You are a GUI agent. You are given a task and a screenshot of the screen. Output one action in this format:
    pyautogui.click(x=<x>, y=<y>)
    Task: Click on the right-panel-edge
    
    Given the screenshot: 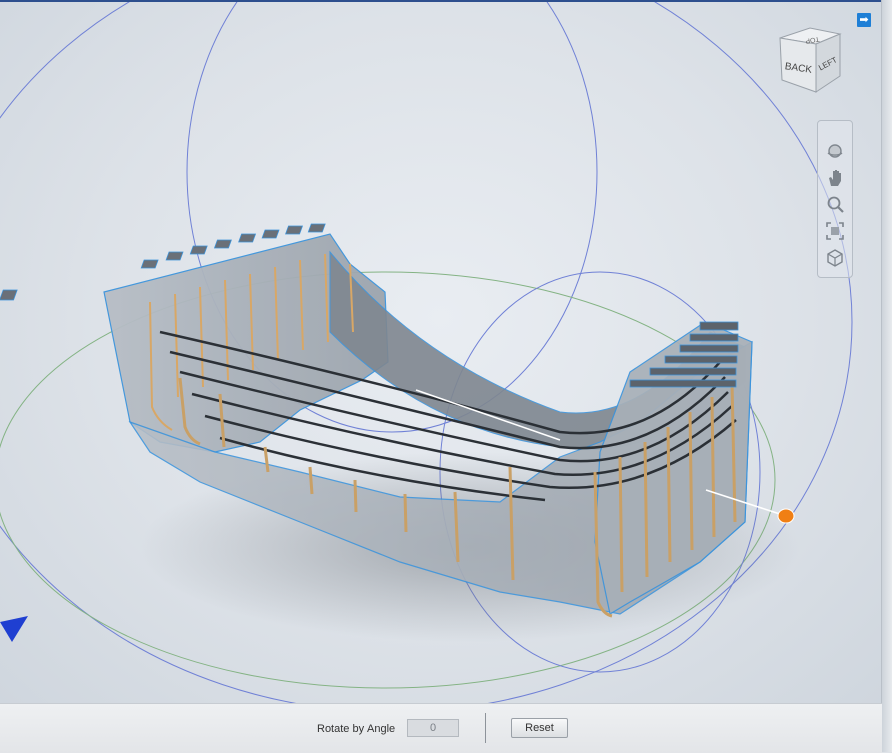 What is the action you would take?
    pyautogui.click(x=886, y=376)
    